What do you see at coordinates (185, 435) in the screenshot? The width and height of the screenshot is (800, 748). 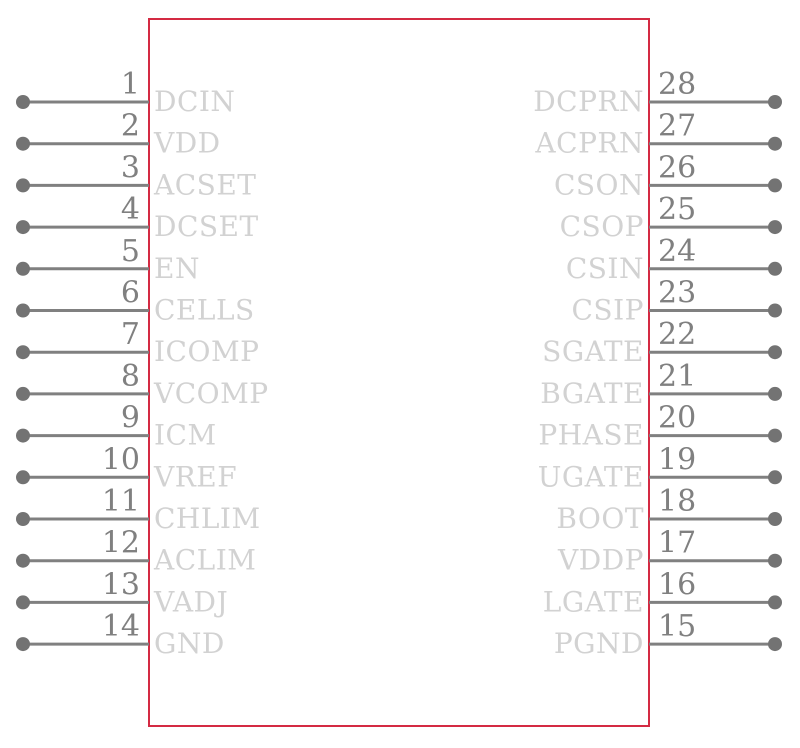 I see `pin-label: ICM` at bounding box center [185, 435].